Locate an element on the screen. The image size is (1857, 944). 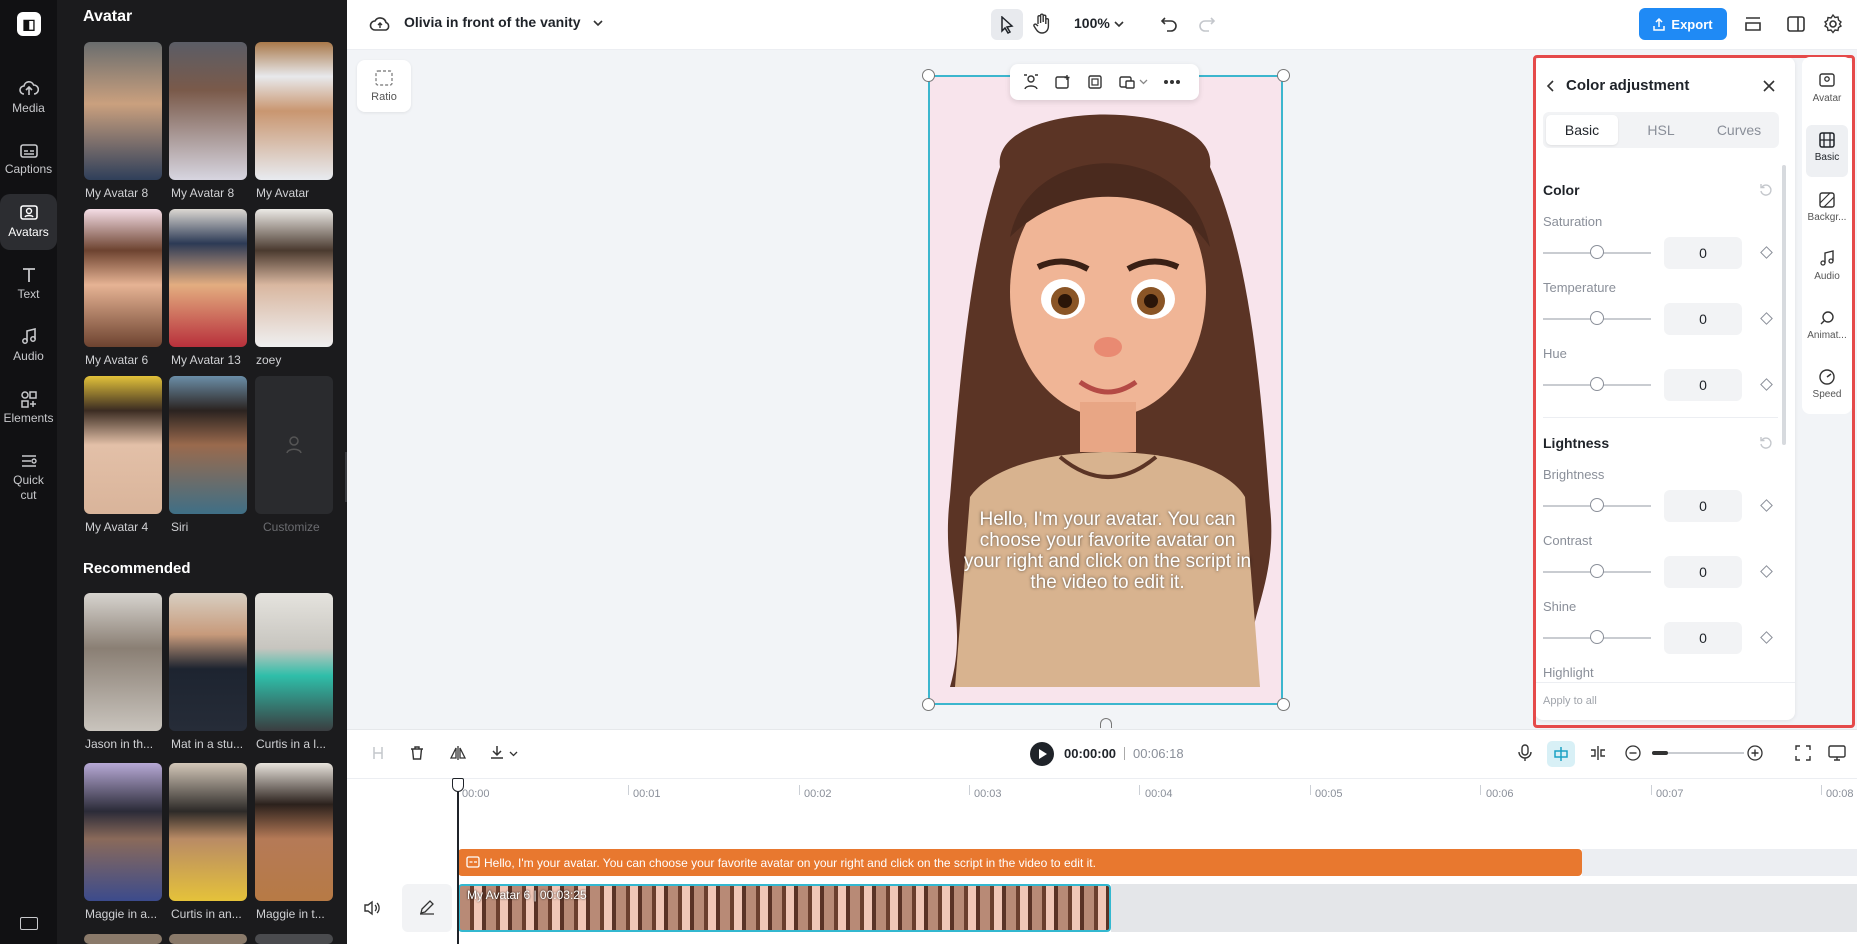
tab-curves: Curves is located at coordinates (1739, 130).